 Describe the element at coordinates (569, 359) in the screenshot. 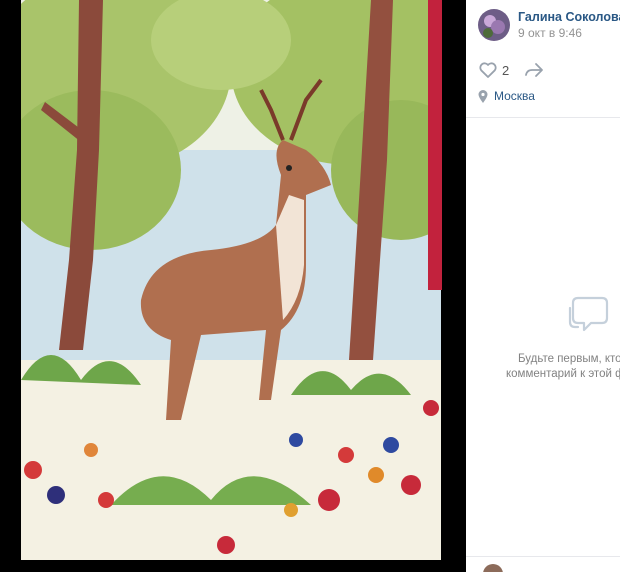

I see `empty-comments-text: Будьте первым, кто о` at that location.